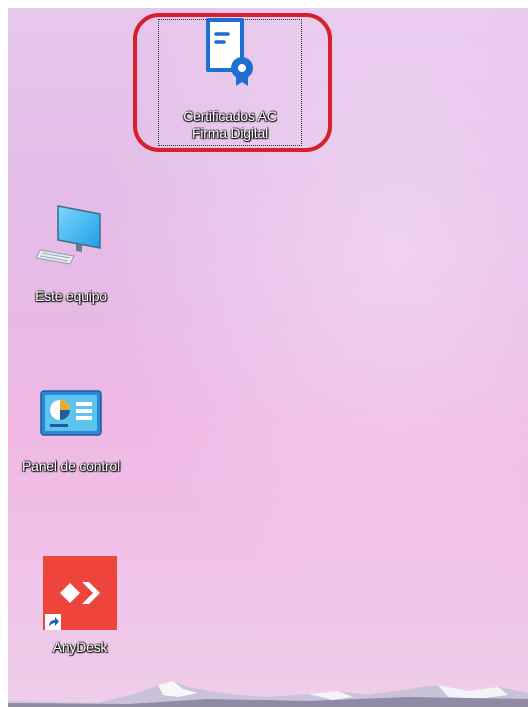 The image size is (528, 707). Describe the element at coordinates (230, 116) in the screenshot. I see `icon-label-line1: Certificados AC` at that location.